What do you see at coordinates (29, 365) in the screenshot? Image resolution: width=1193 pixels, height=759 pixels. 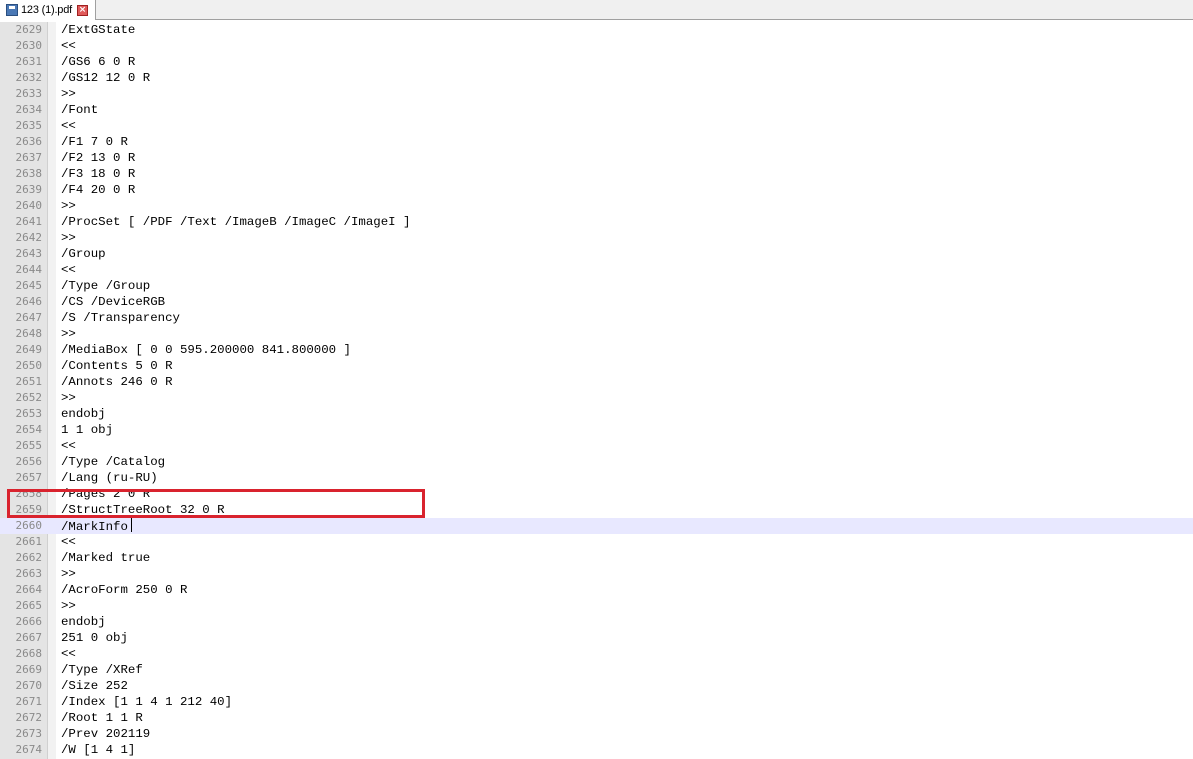 I see `line-number: 2650` at bounding box center [29, 365].